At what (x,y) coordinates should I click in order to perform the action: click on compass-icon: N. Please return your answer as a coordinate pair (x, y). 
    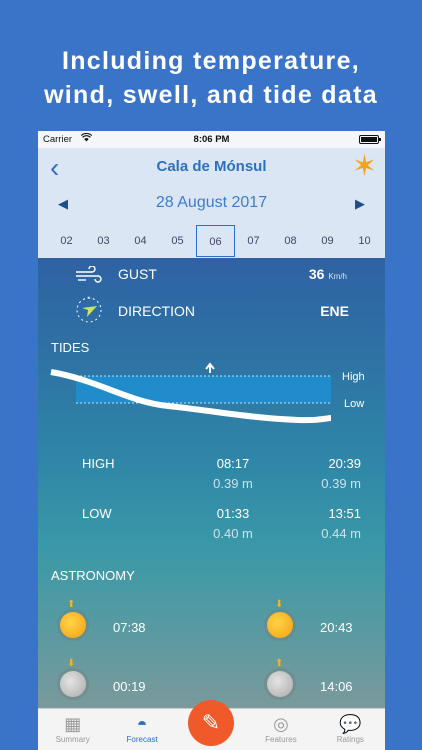
    Looking at the image, I should click on (89, 311).